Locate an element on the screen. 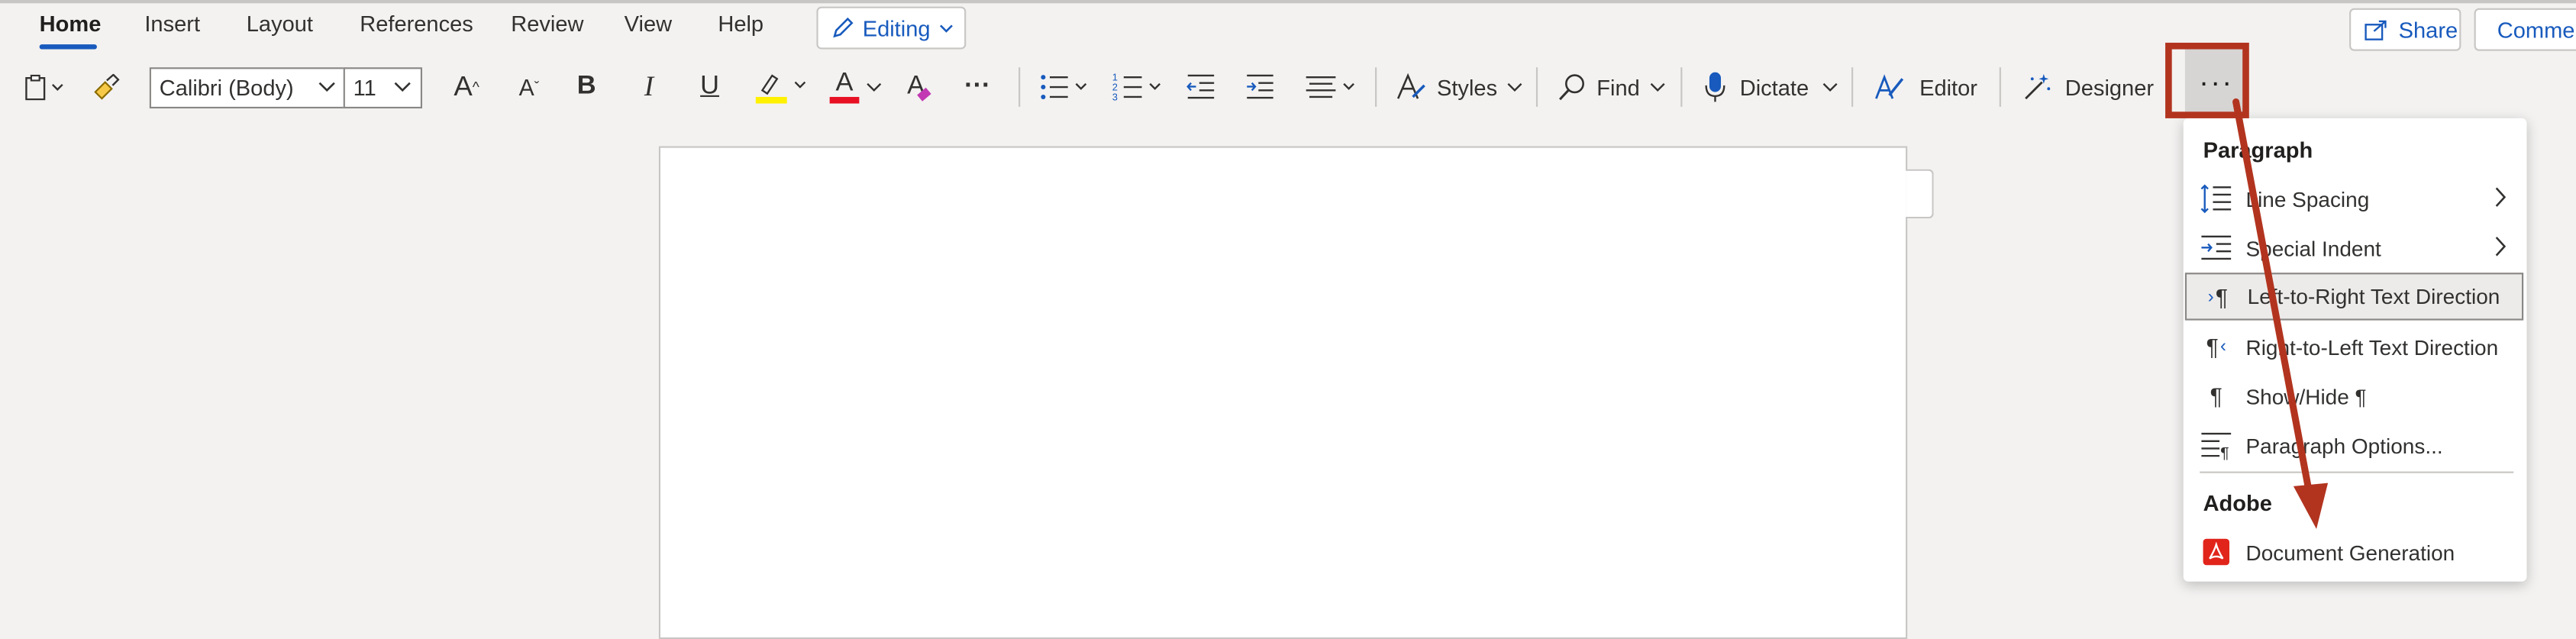 The height and width of the screenshot is (639, 2576). editor-button: Editor is located at coordinates (1925, 87).